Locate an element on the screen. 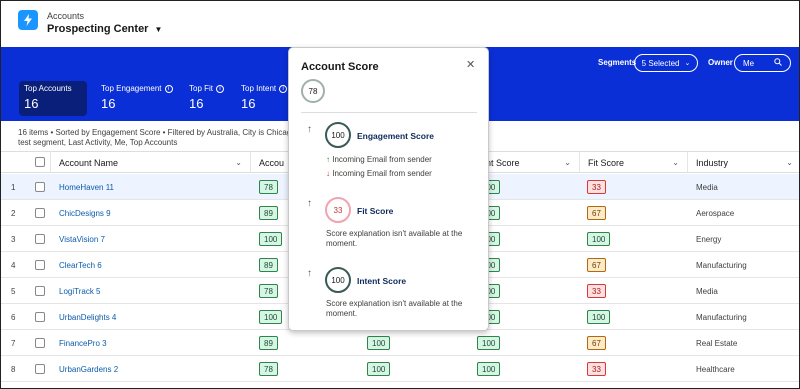  stat-top-fit: Top Fit i 16 is located at coordinates (209, 98).